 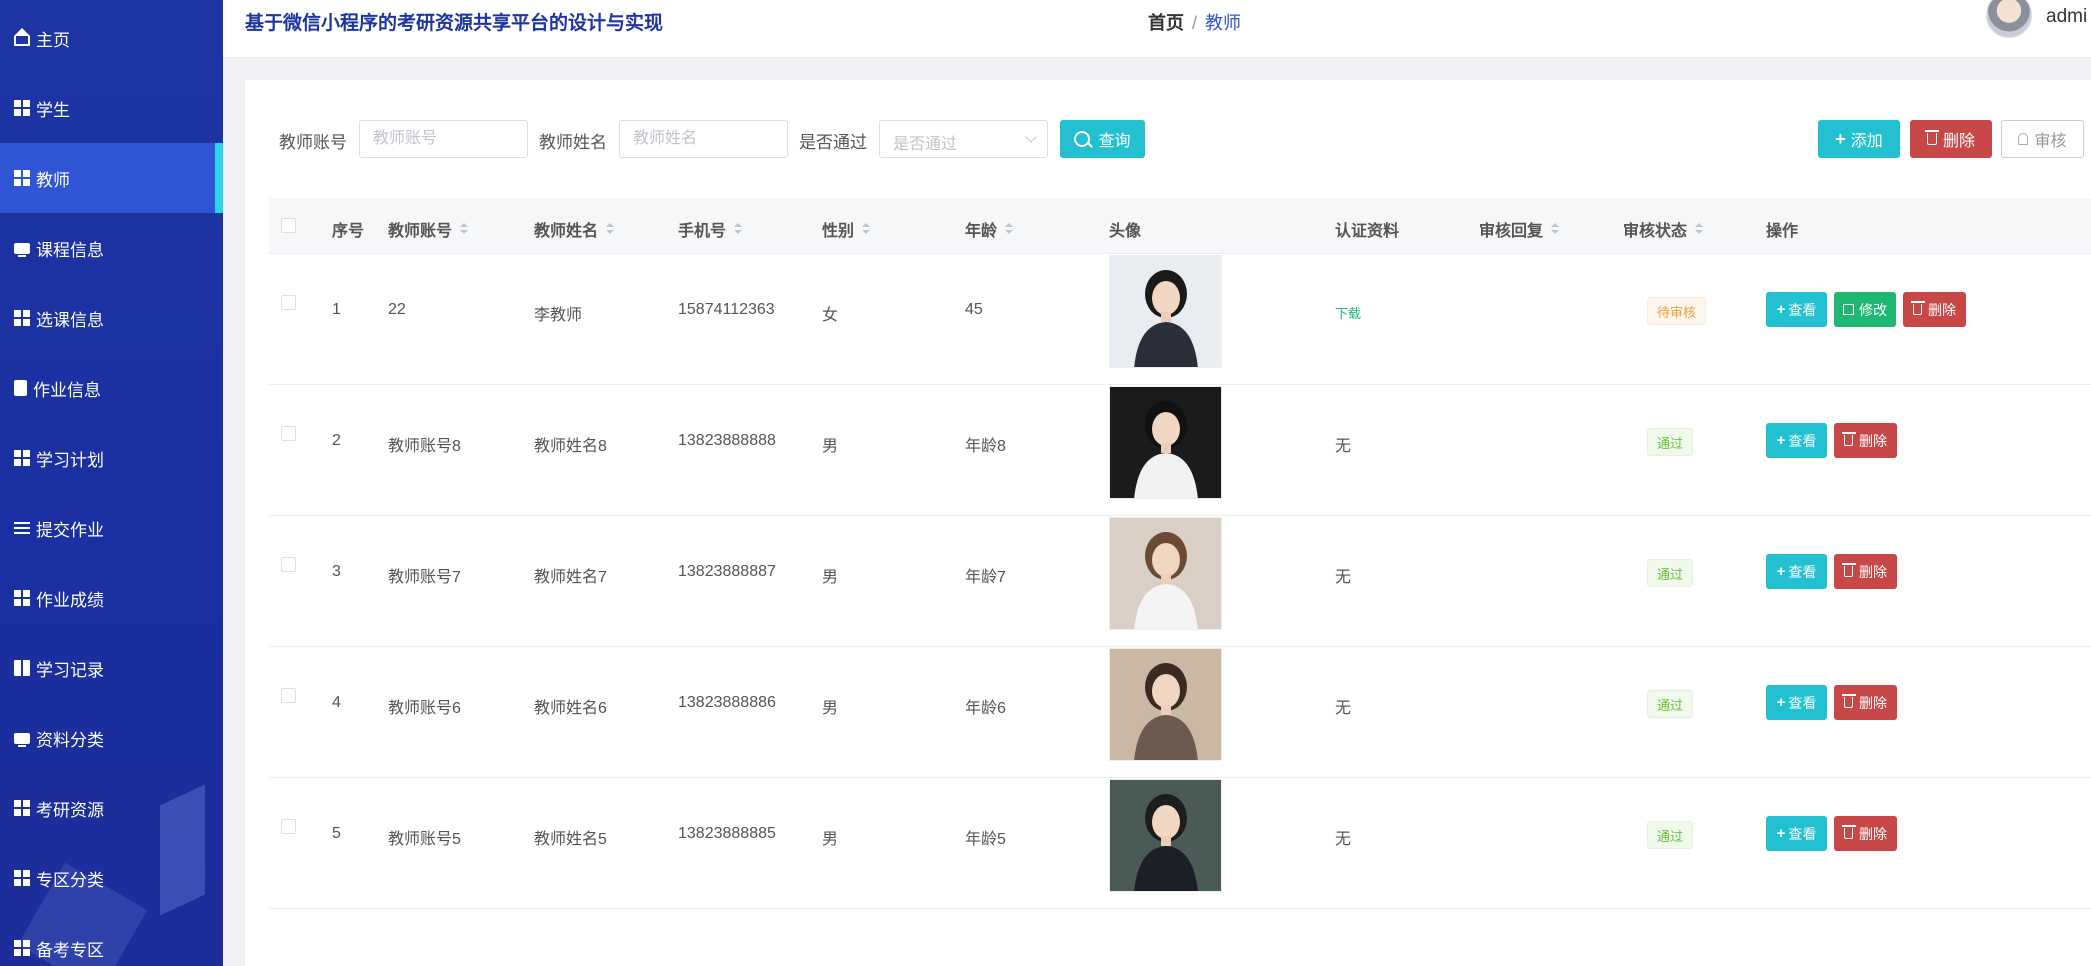 I want to click on select-all-checkbox, so click(x=288, y=225).